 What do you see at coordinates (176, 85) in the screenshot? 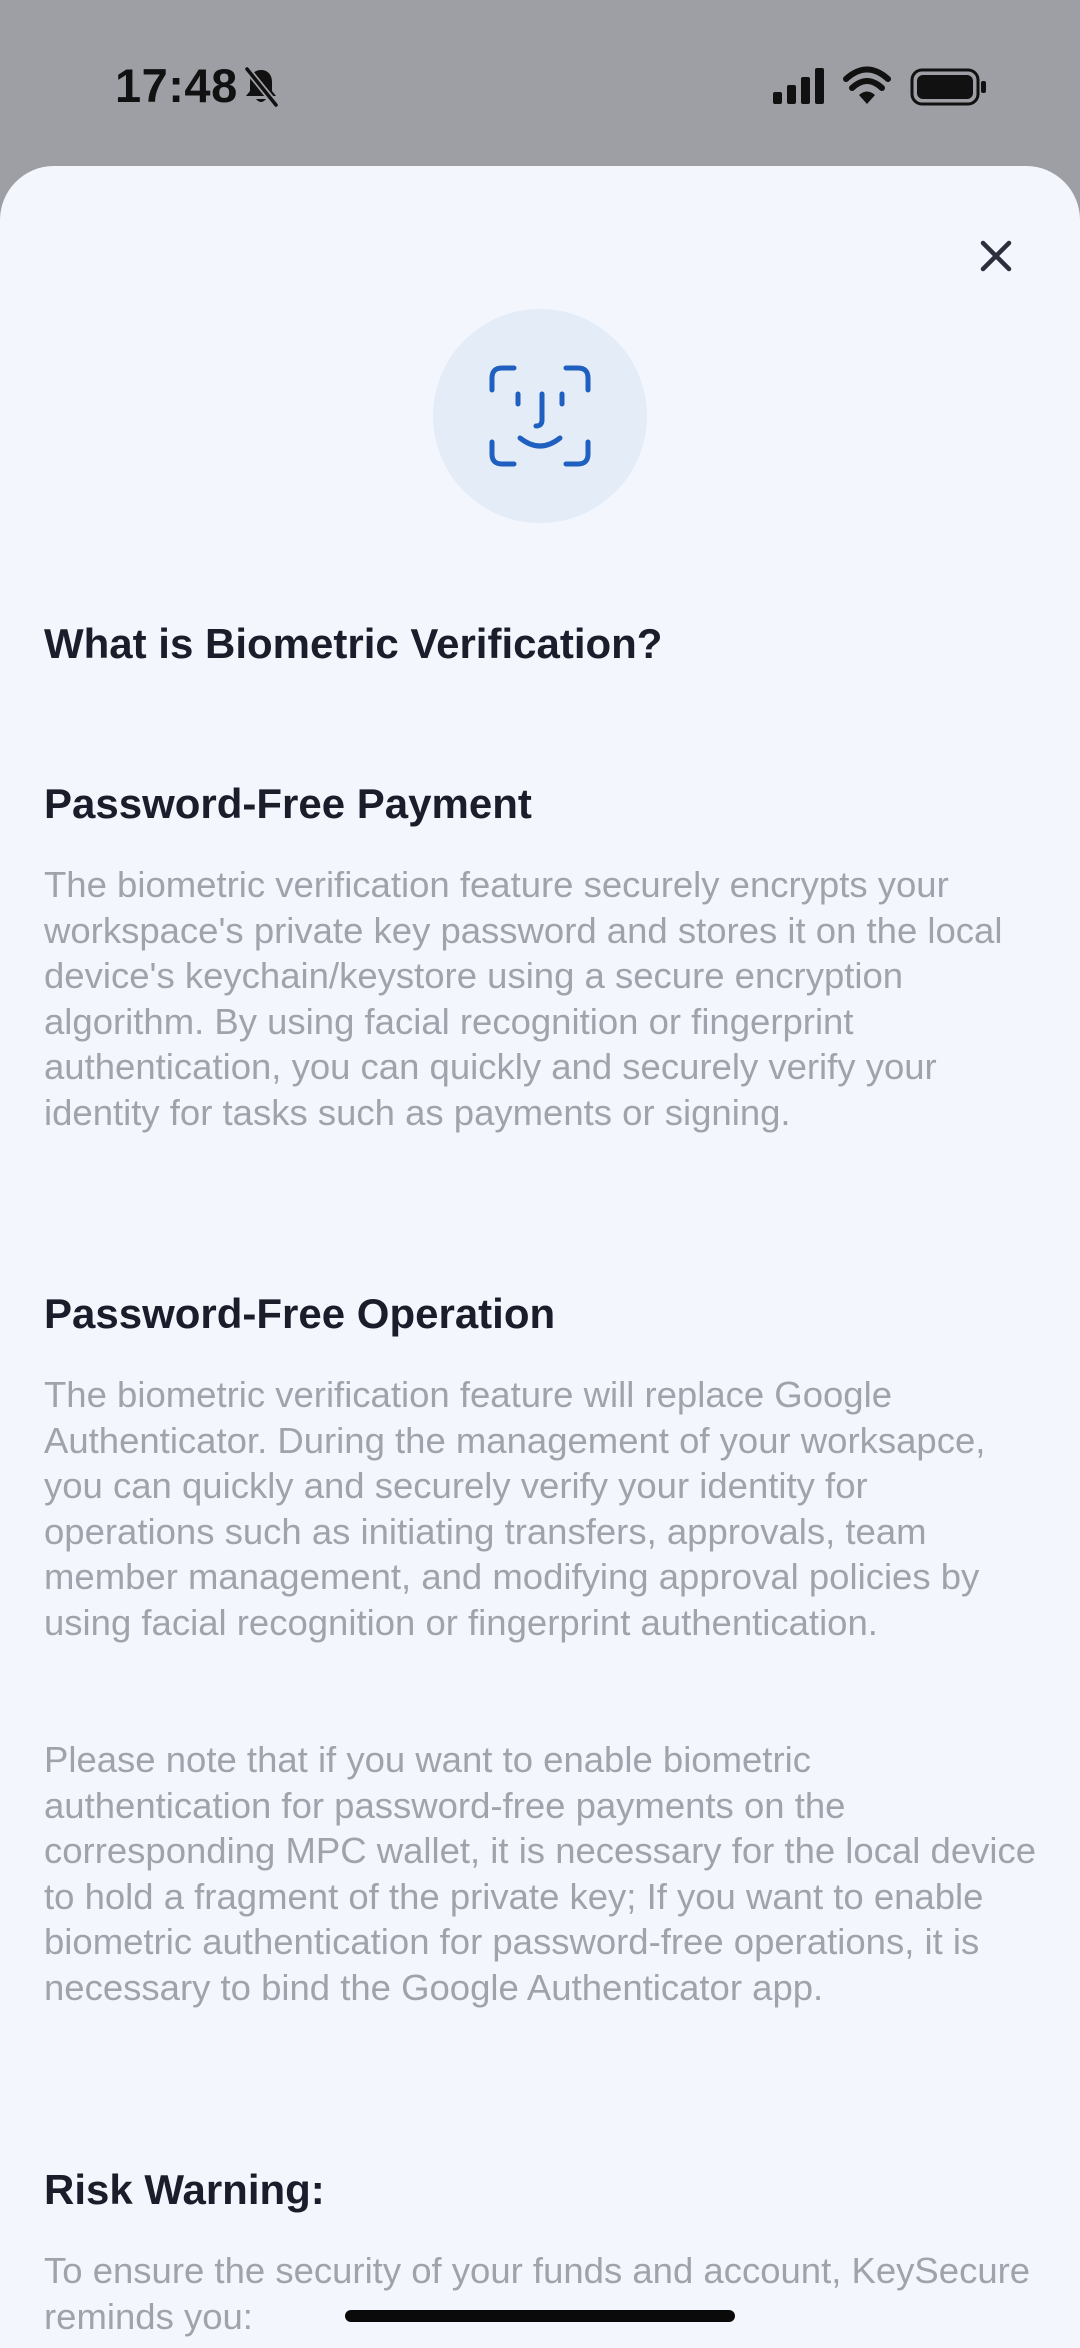
I see `status-time: 17:48` at bounding box center [176, 85].